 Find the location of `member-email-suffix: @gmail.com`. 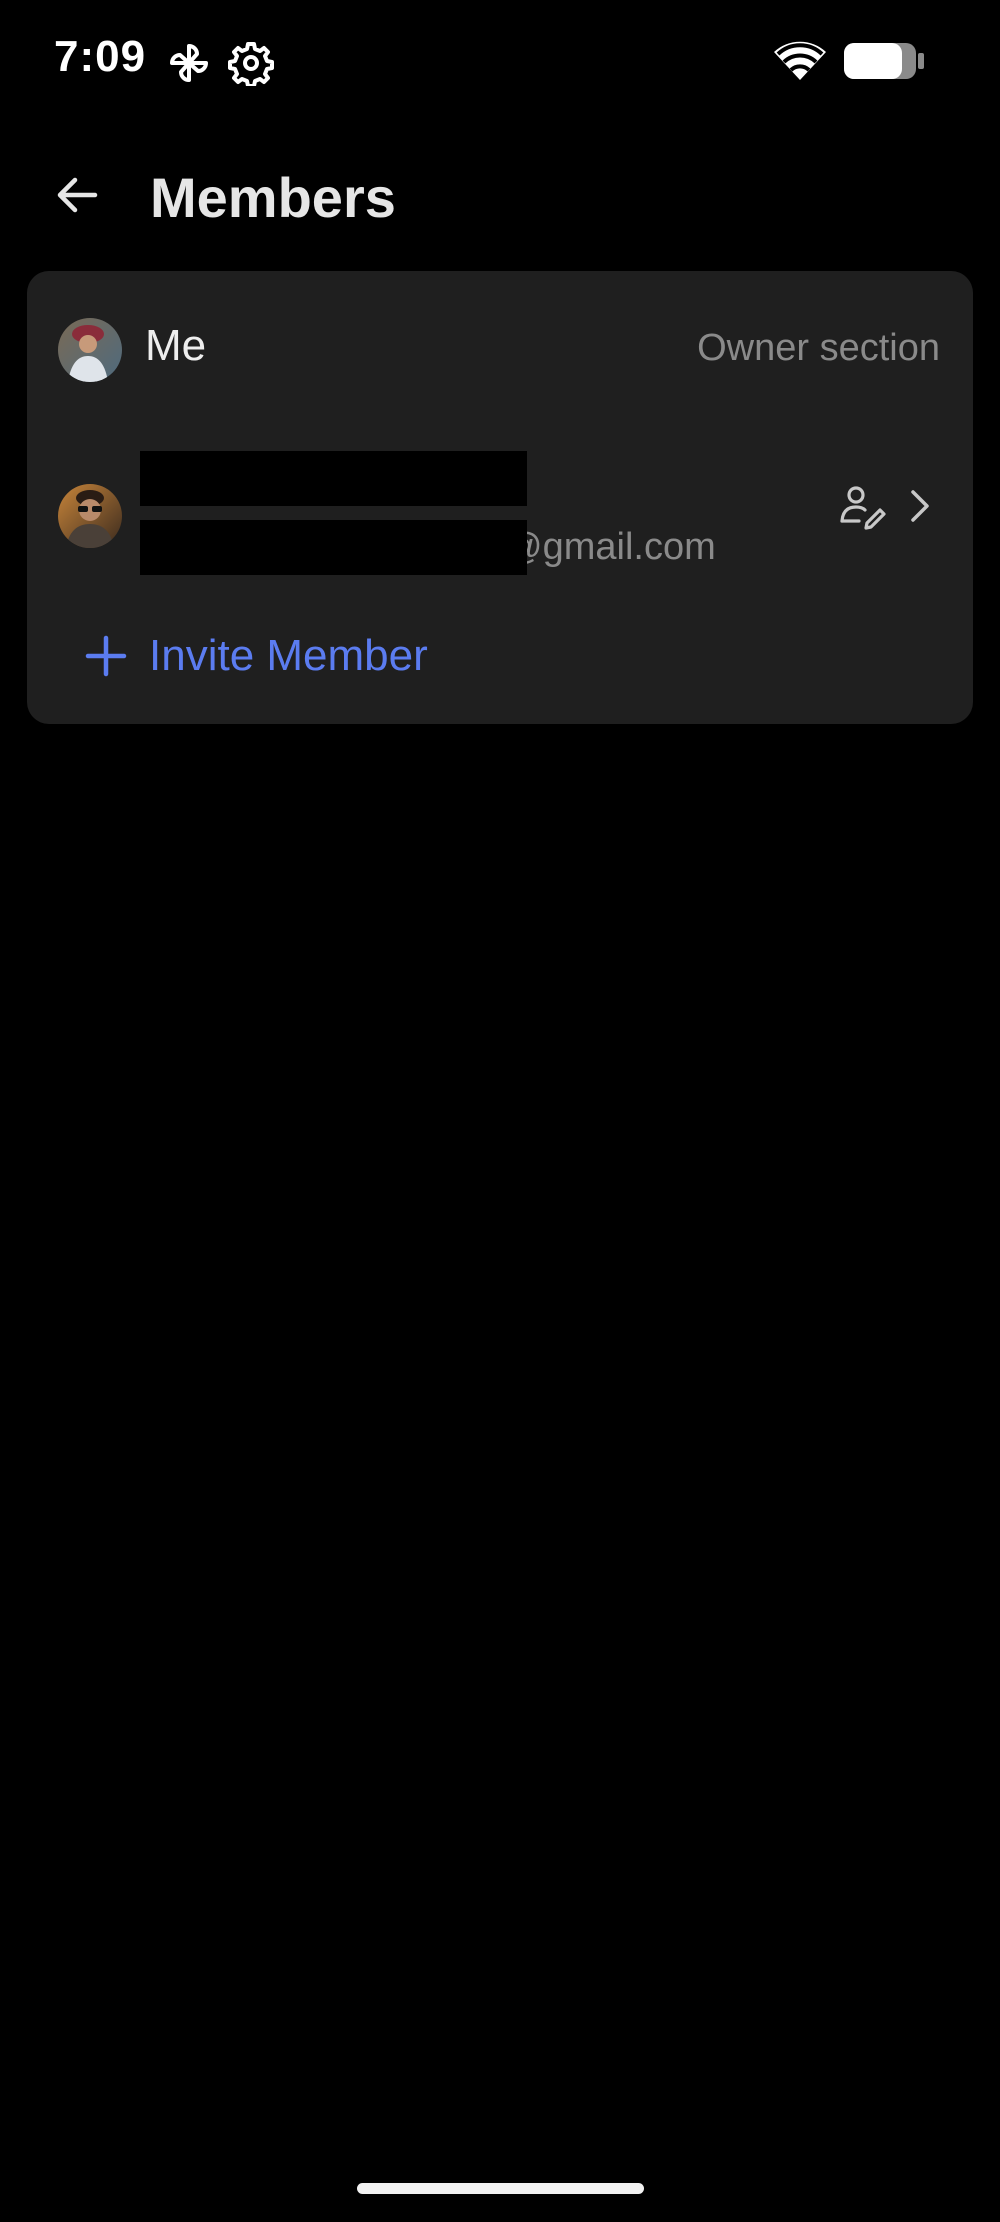

member-email-suffix: @gmail.com is located at coordinates (610, 547).